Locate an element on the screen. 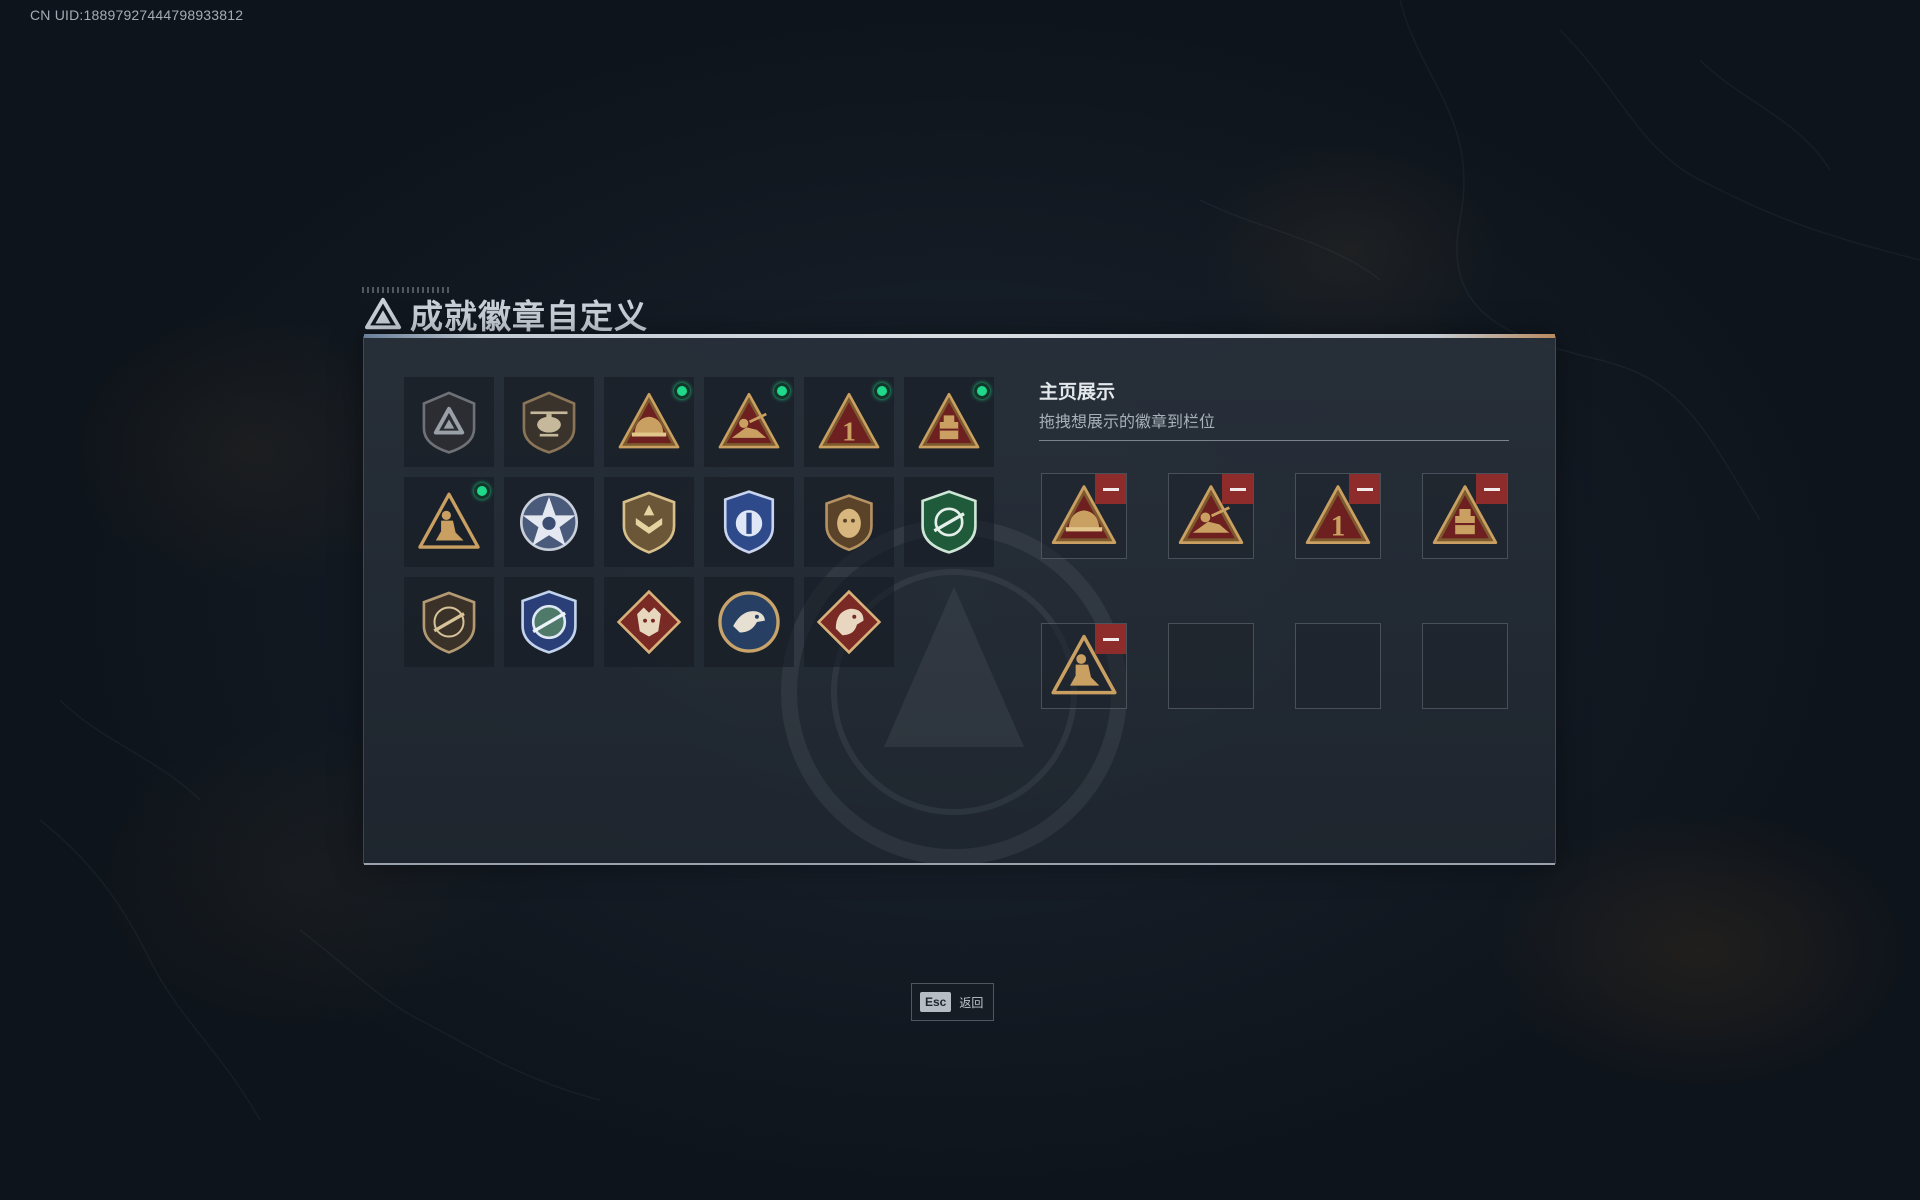 This screenshot has width=1920, height=1200. green-crosshair-badge-icon is located at coordinates (949, 522).